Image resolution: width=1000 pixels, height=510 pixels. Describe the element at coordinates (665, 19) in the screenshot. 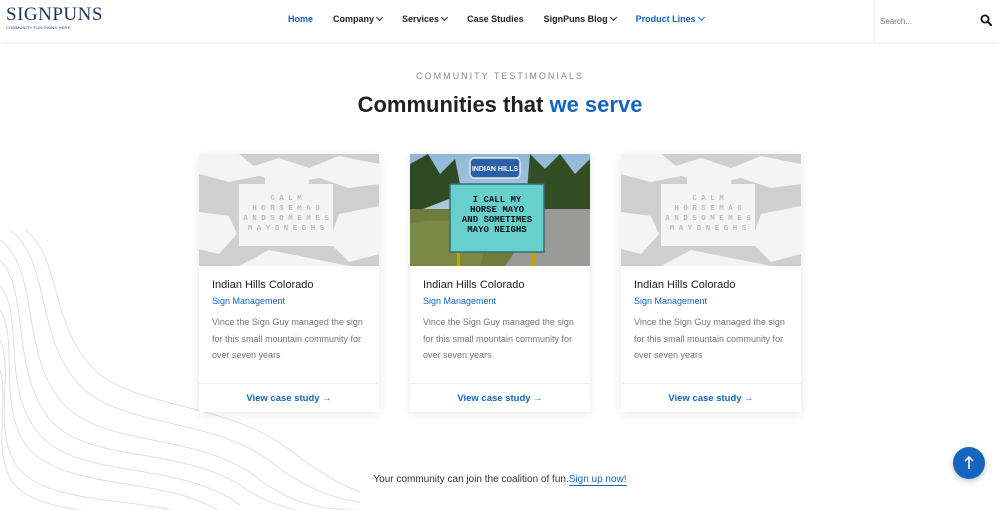

I see `nav-item-label: Product Lines` at that location.